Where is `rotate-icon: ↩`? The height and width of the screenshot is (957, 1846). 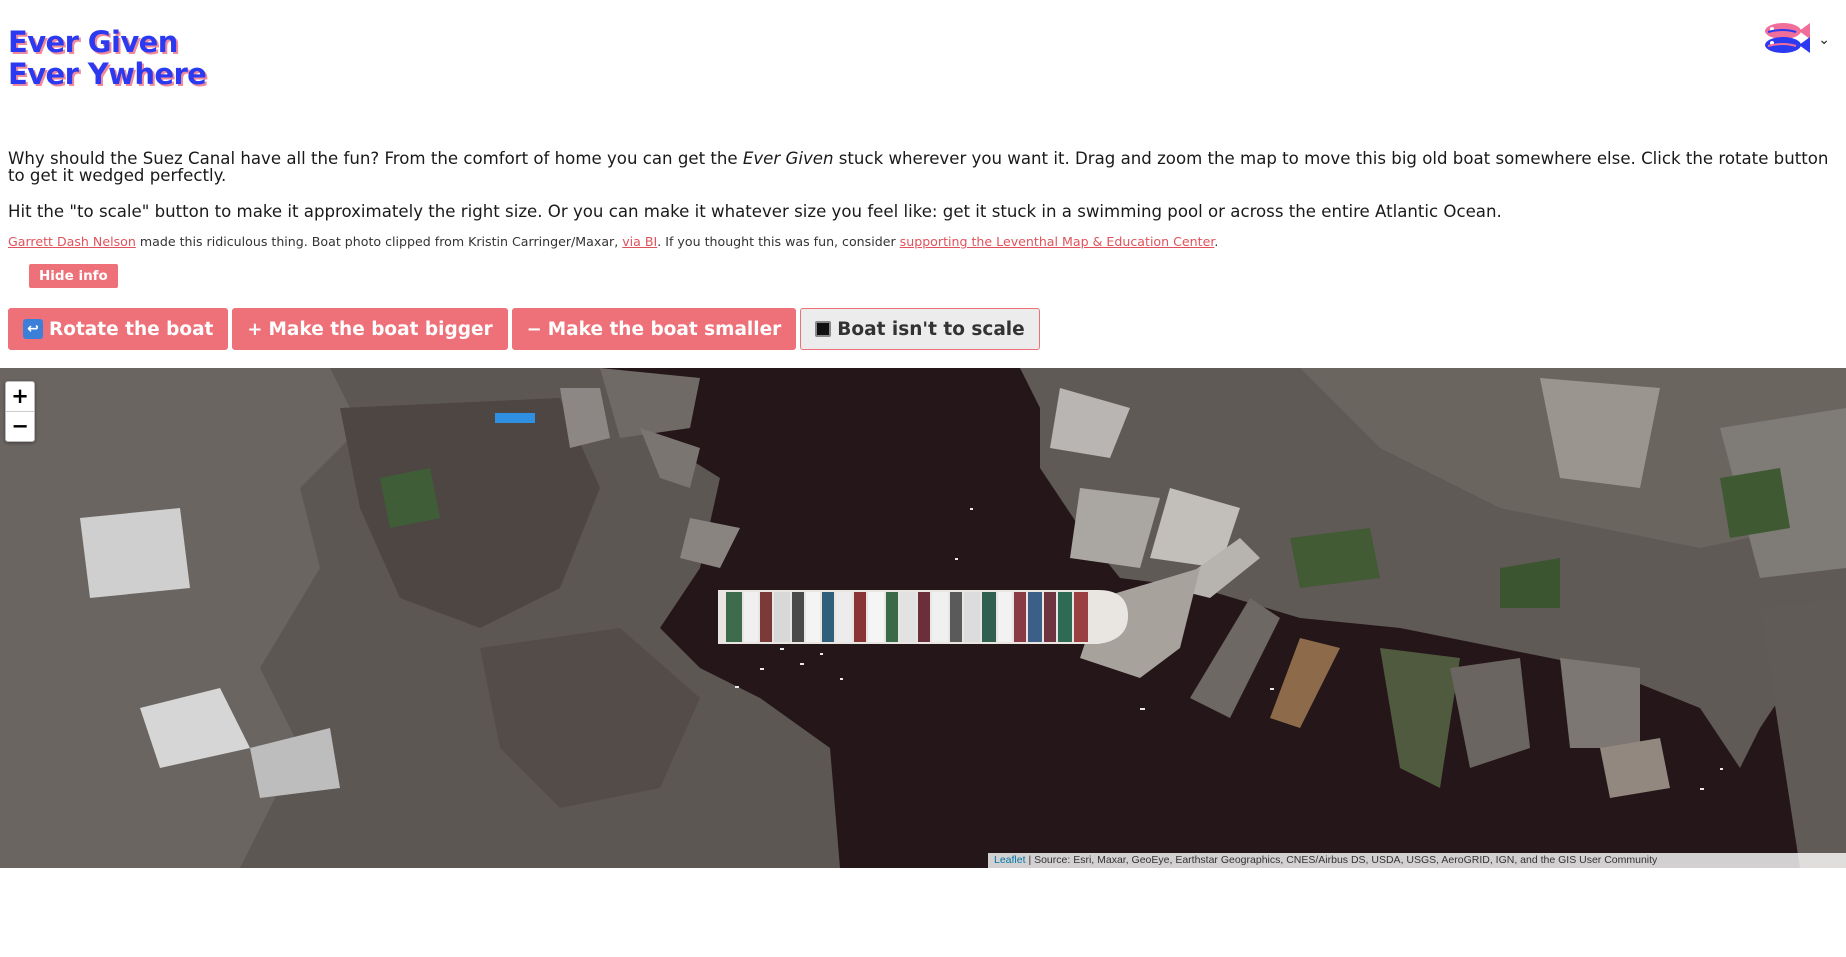 rotate-icon: ↩ is located at coordinates (33, 329).